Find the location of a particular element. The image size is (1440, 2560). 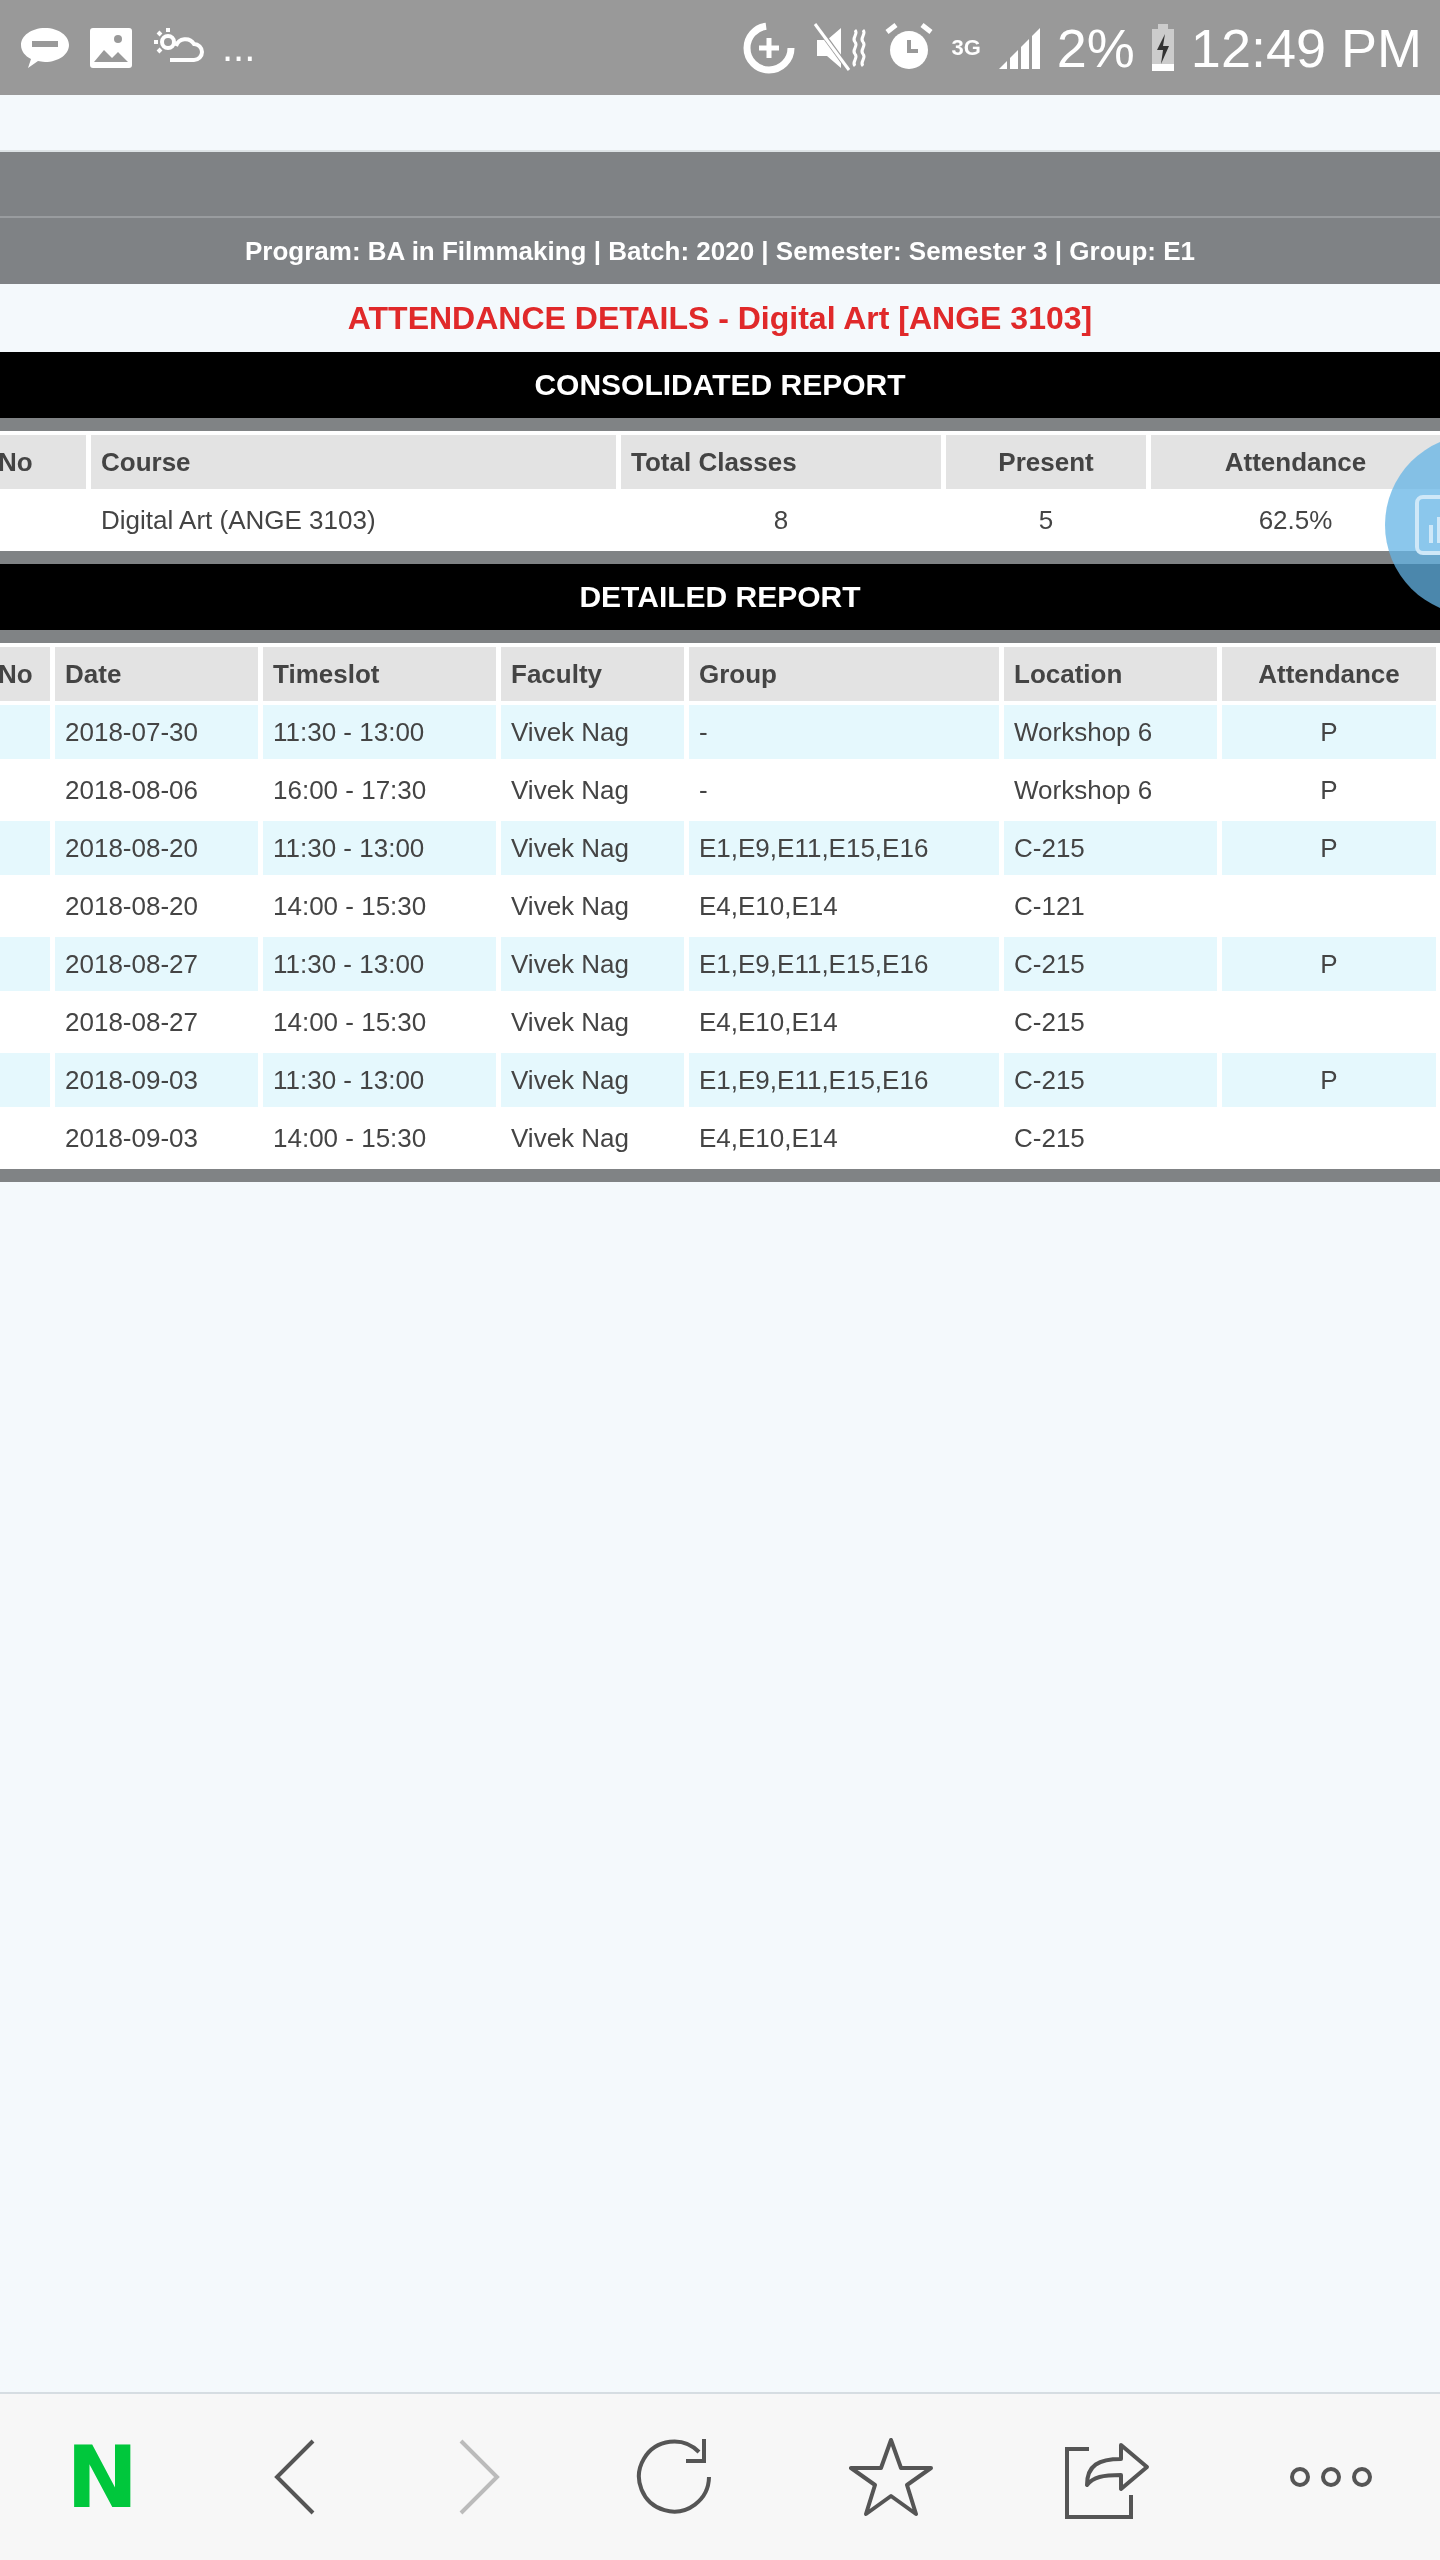

bookmark-star-icon is located at coordinates (890, 2477).